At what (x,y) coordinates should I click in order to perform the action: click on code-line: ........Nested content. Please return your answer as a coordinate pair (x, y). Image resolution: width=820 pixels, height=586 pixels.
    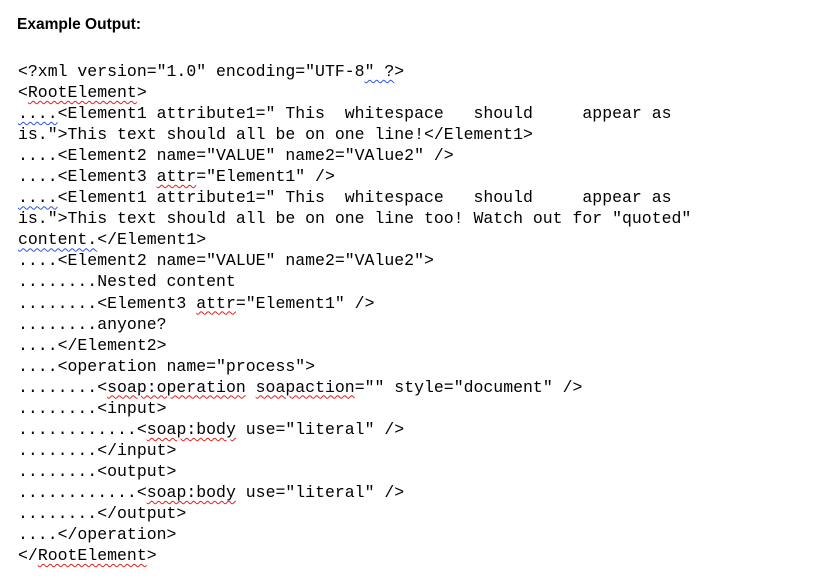
    Looking at the image, I should click on (413, 281).